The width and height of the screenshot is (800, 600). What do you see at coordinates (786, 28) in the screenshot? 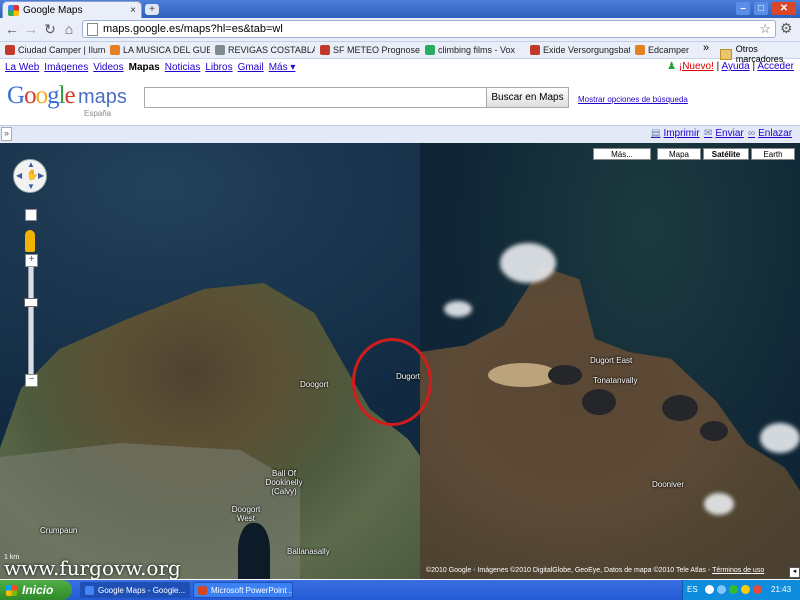
I see `wrench-menu-icon: ⚙` at bounding box center [786, 28].